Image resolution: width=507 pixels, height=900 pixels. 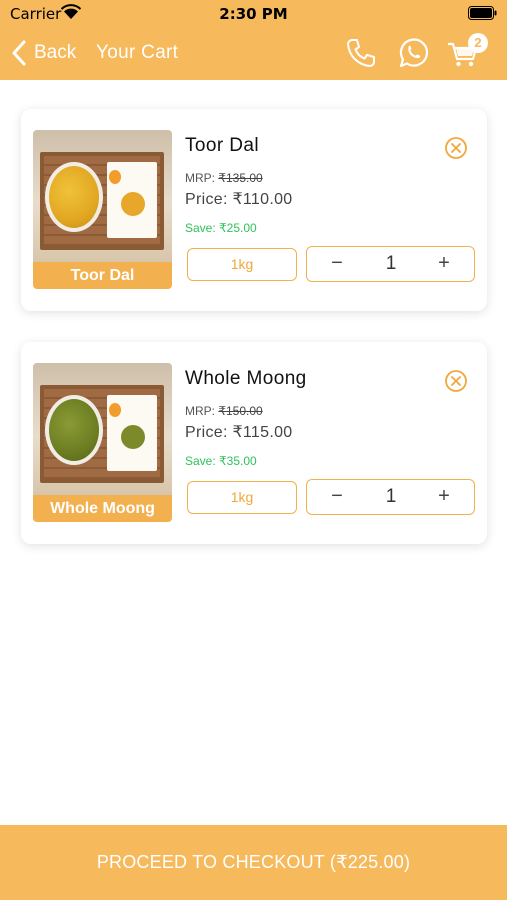 What do you see at coordinates (222, 145) in the screenshot?
I see `product-name: Toor Dal` at bounding box center [222, 145].